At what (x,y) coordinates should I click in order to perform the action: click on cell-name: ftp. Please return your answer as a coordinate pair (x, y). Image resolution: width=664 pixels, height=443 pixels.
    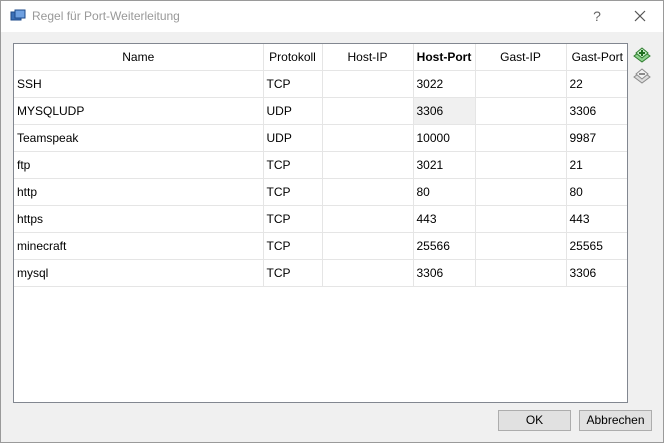
    Looking at the image, I should click on (139, 165).